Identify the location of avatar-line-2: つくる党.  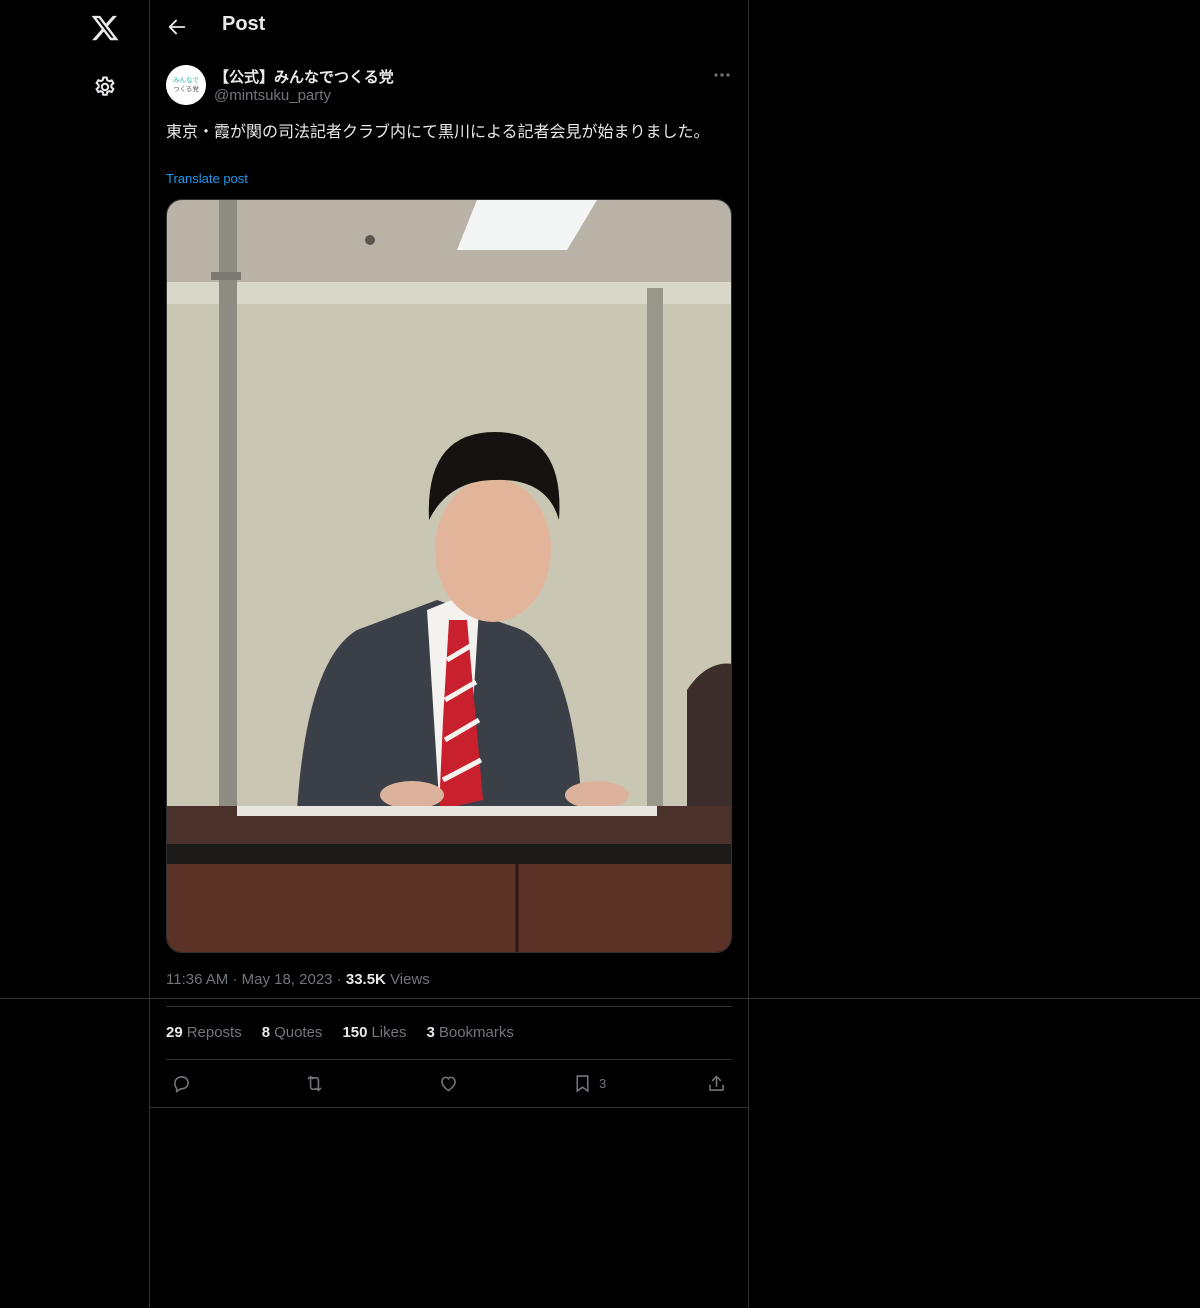
(186, 88).